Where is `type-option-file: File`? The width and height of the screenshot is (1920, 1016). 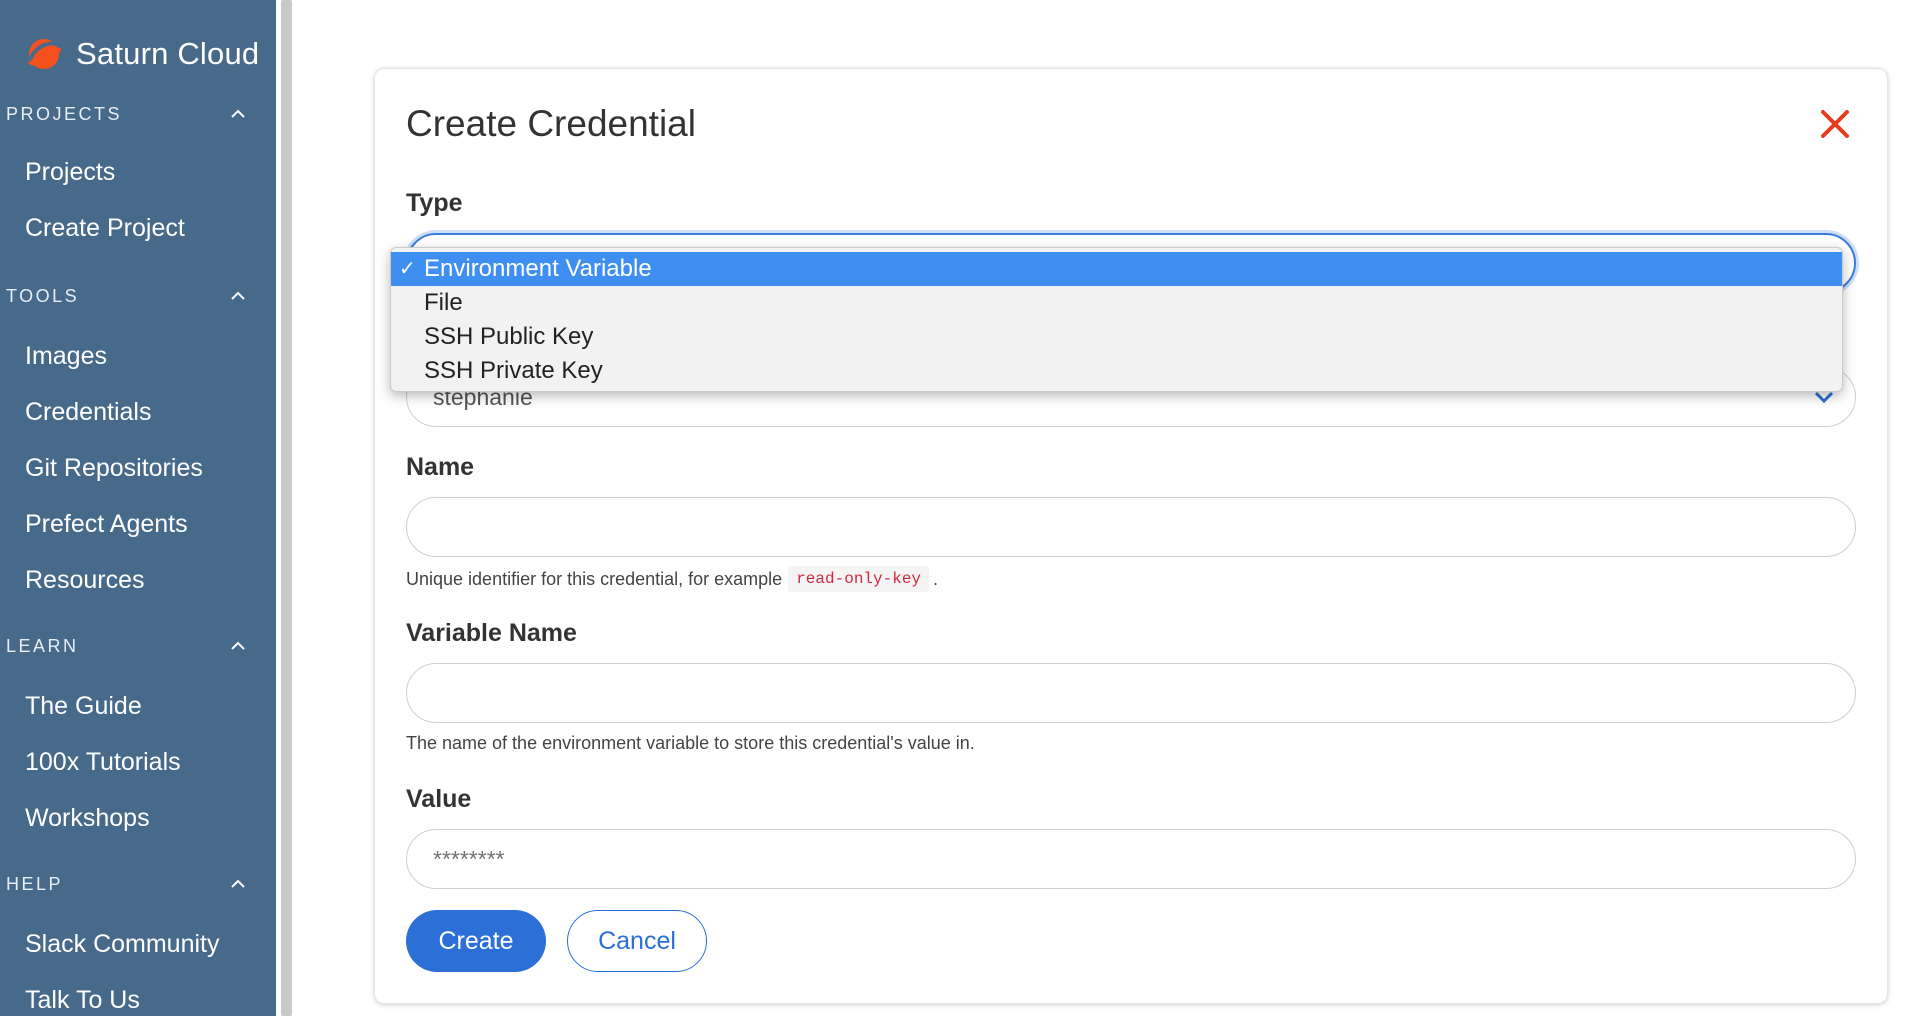
type-option-file: File is located at coordinates (1116, 303).